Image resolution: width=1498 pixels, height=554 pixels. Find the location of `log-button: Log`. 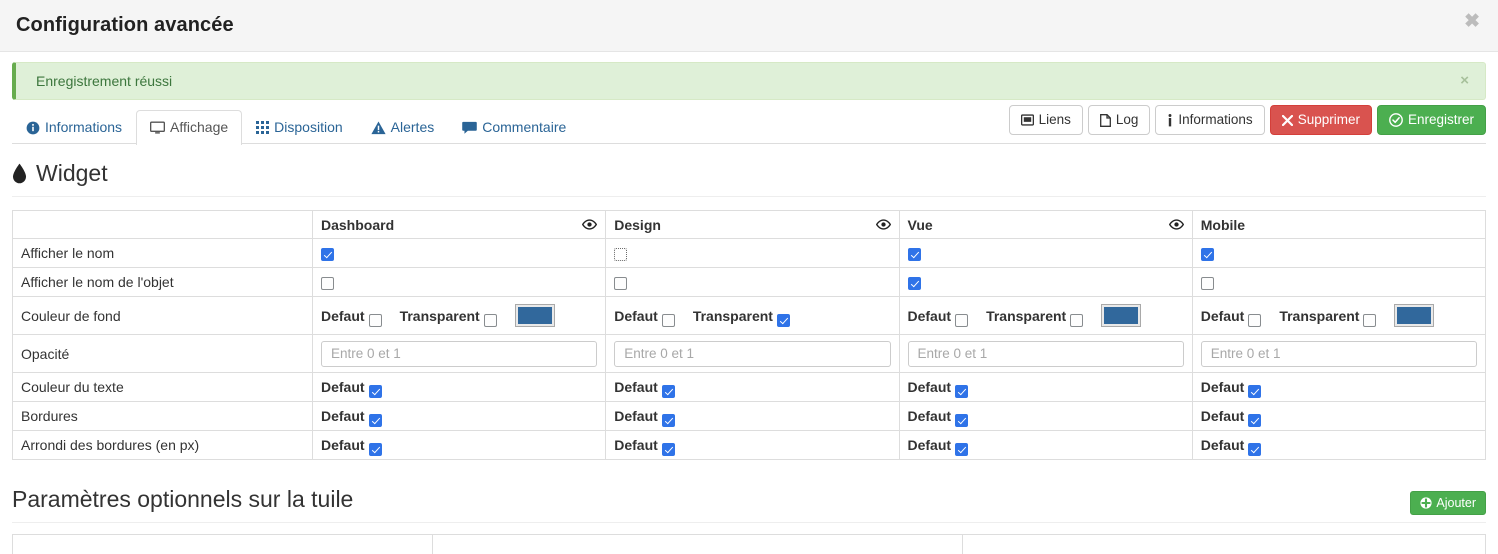

log-button: Log is located at coordinates (1119, 120).